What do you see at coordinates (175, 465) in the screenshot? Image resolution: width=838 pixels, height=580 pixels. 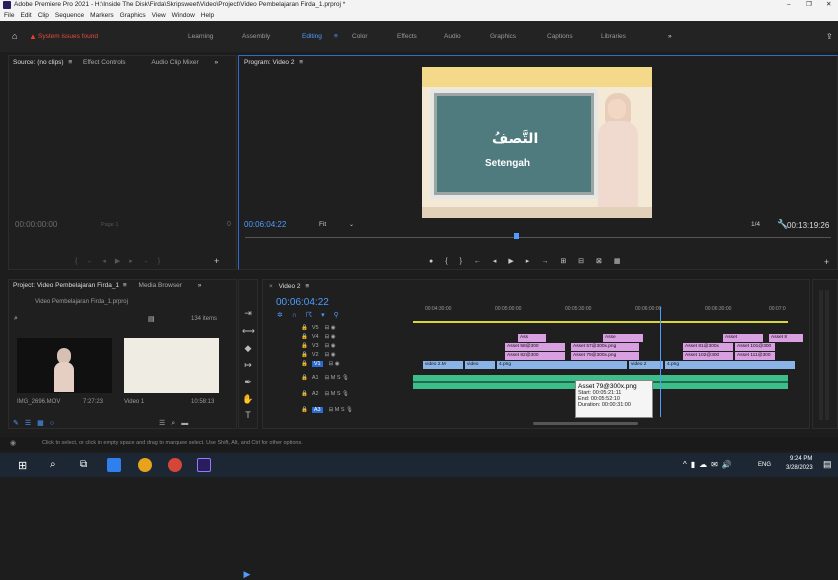 I see `app-chrome-2-icon` at bounding box center [175, 465].